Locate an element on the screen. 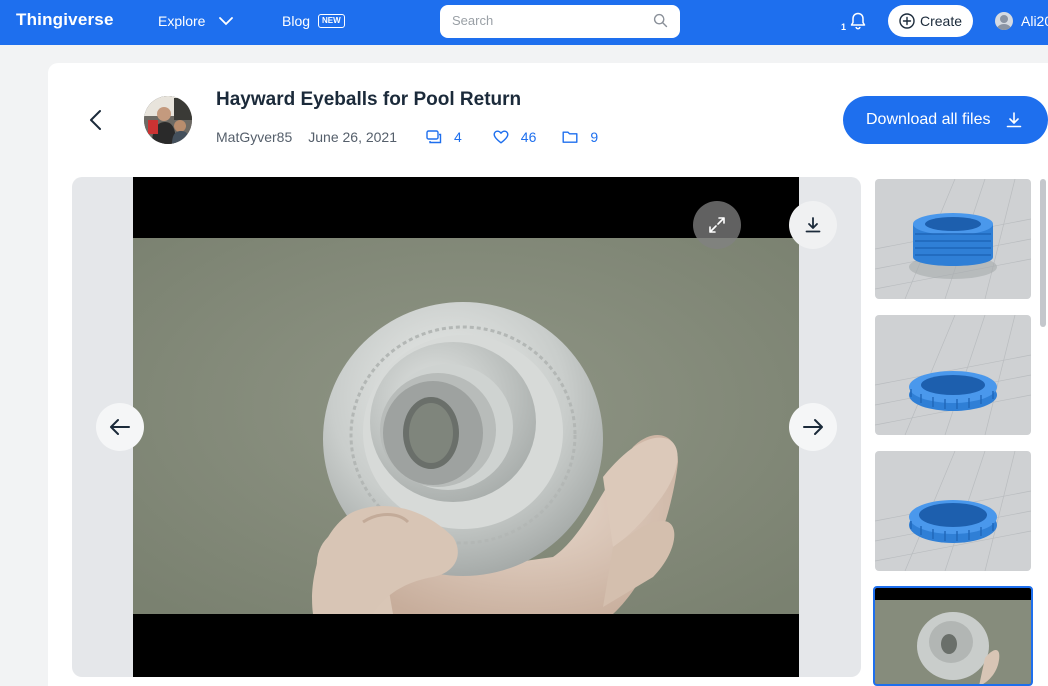  collections-count: 9 is located at coordinates (594, 137).